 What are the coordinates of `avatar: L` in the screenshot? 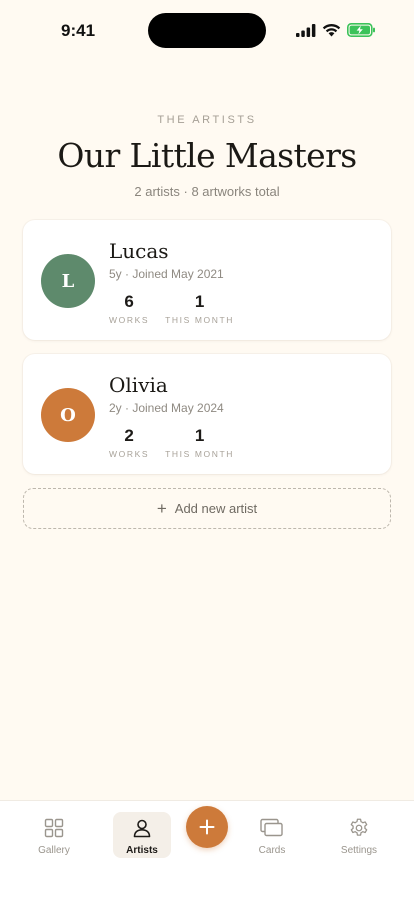 It's located at (68, 281).